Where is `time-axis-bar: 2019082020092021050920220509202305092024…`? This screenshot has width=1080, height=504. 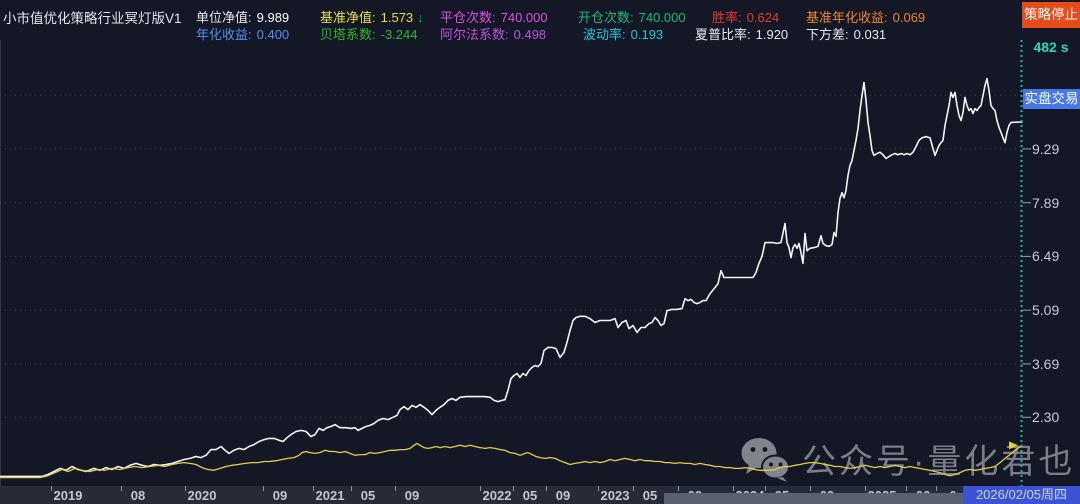
time-axis-bar: 2019082020092021050920220509202305092024… is located at coordinates (540, 495).